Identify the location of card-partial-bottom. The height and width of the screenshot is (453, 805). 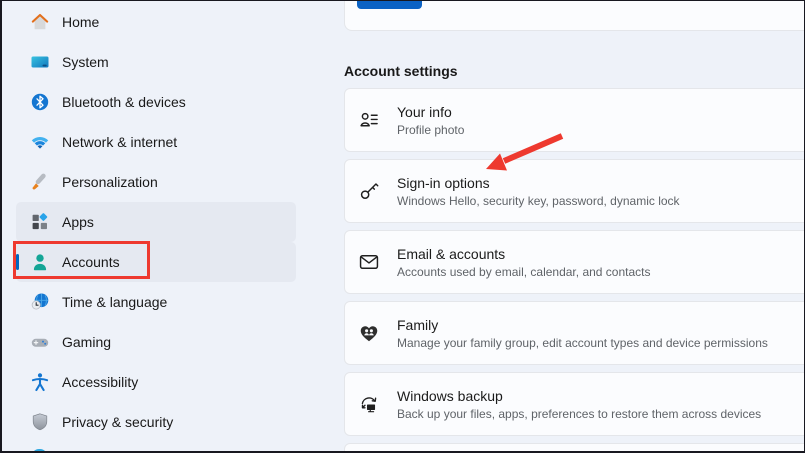
(574, 448).